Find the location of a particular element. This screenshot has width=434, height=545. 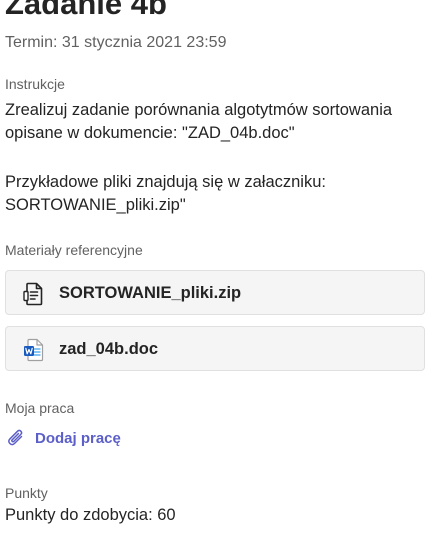

file-card-zip: SORTOWANIE_pliki.zip is located at coordinates (215, 292).